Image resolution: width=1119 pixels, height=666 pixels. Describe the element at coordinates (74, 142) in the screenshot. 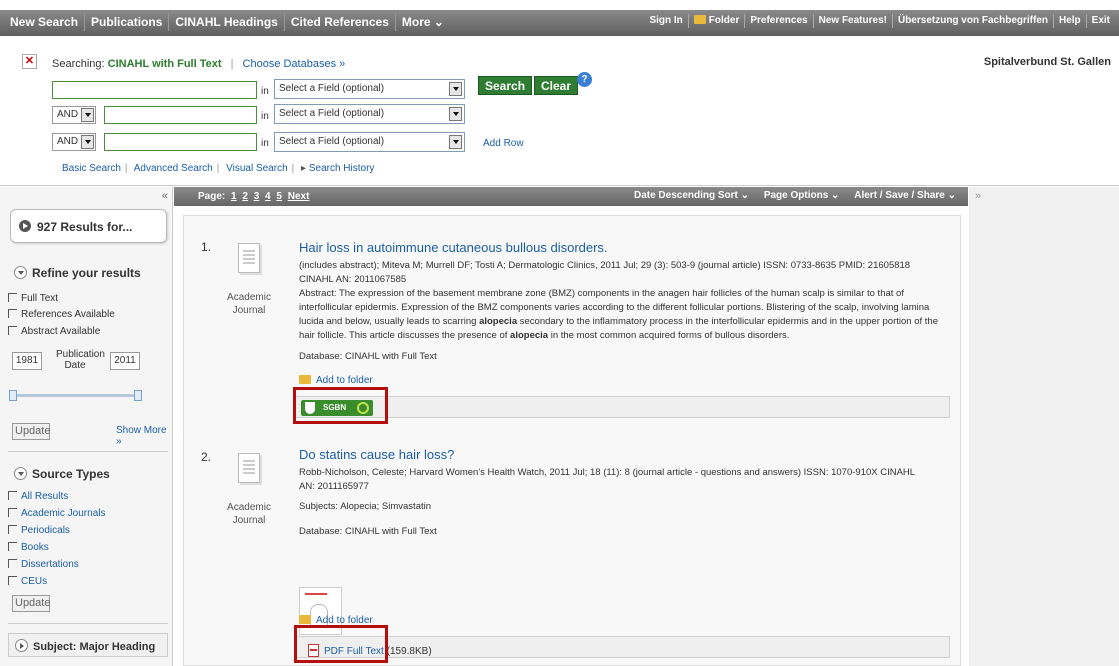

I see `boolean-select-3: AND` at that location.